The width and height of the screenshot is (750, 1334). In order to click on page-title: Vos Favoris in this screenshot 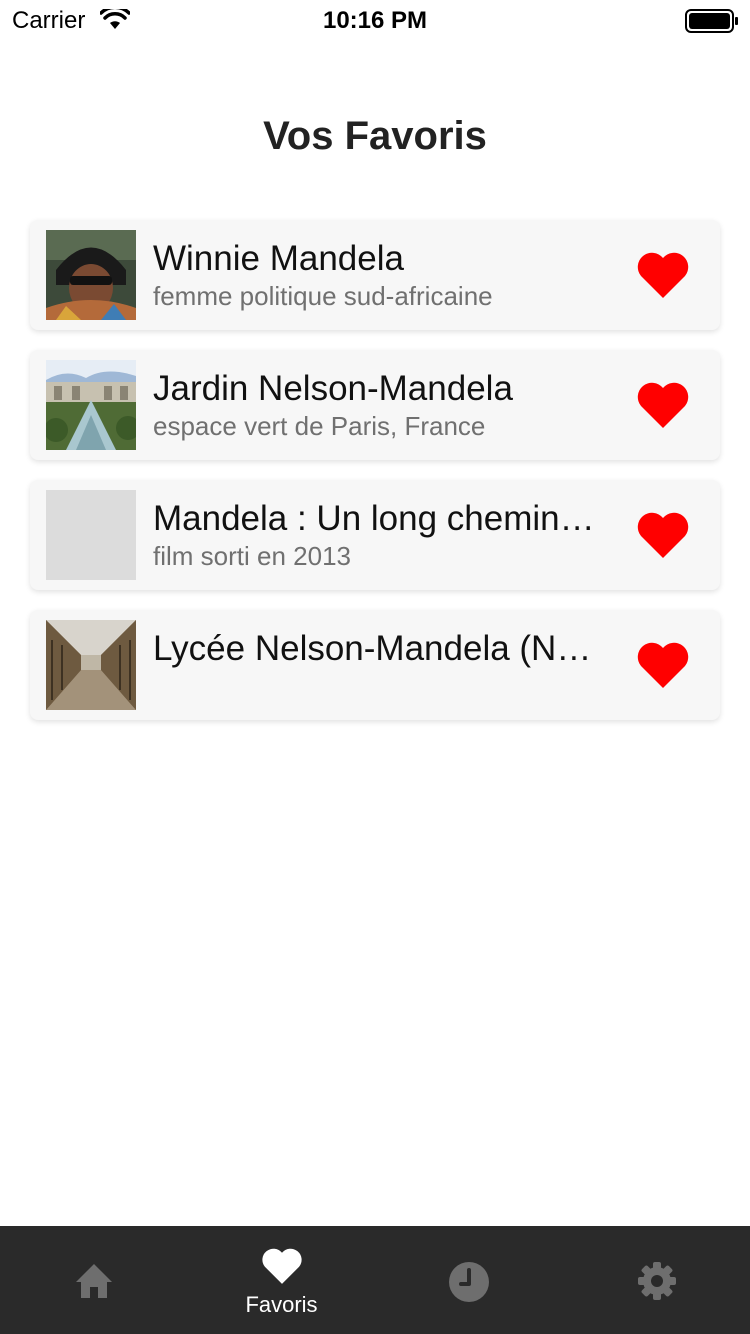, I will do `click(375, 136)`.